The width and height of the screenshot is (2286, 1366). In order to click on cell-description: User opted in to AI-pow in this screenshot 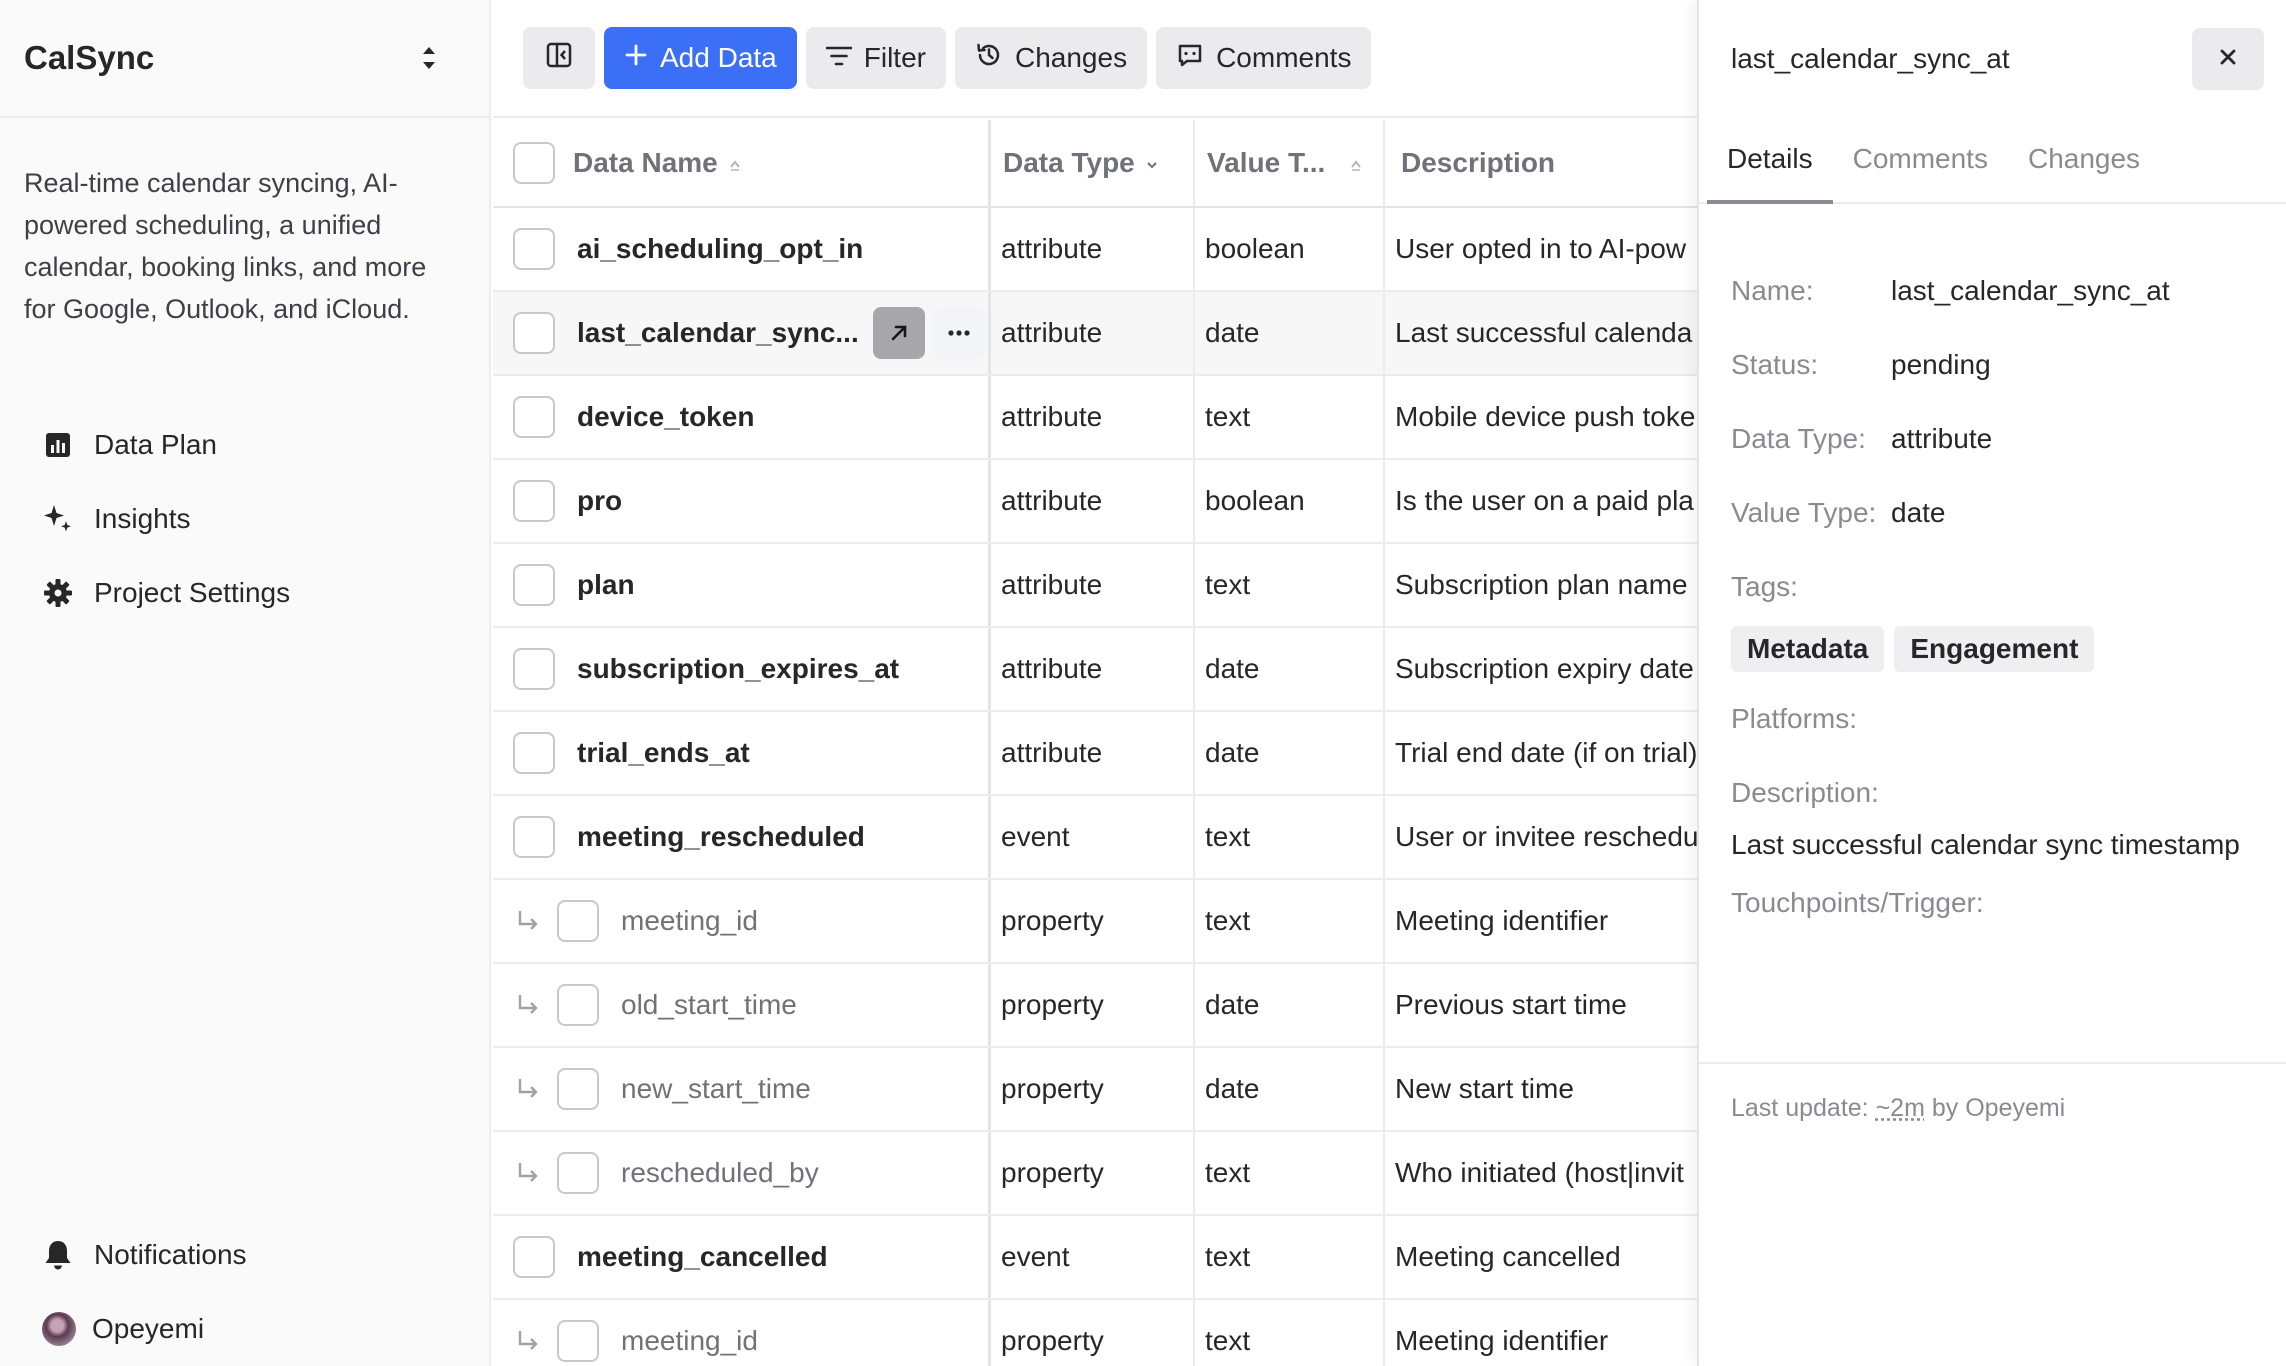, I will do `click(1541, 249)`.